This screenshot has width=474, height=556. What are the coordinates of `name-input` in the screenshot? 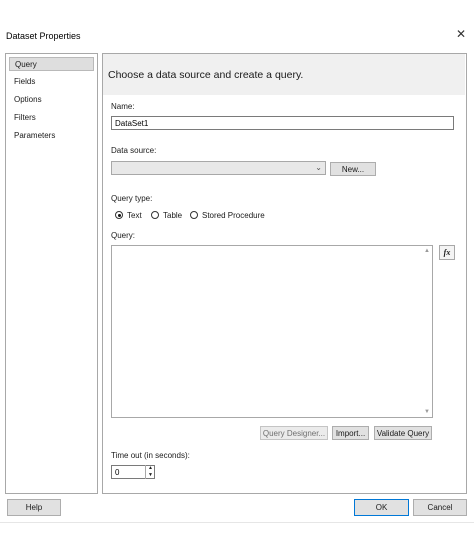 It's located at (282, 123).